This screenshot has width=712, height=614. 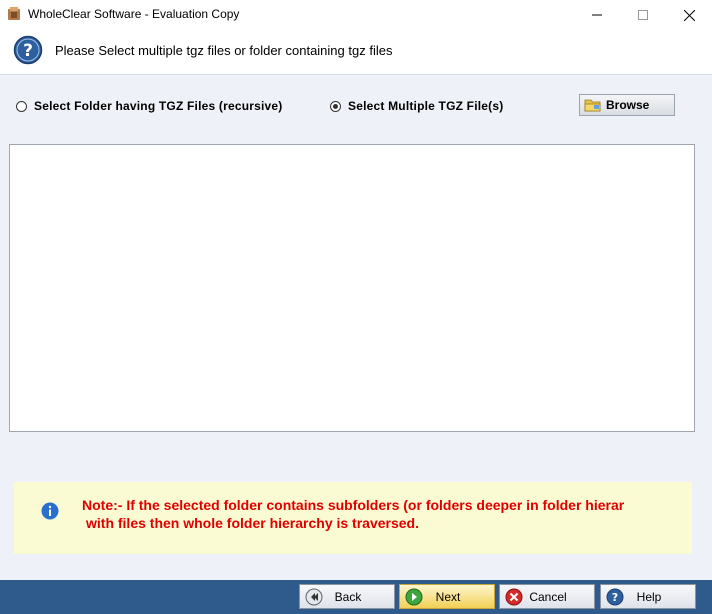 What do you see at coordinates (14, 13) in the screenshot?
I see `app-logo-icon` at bounding box center [14, 13].